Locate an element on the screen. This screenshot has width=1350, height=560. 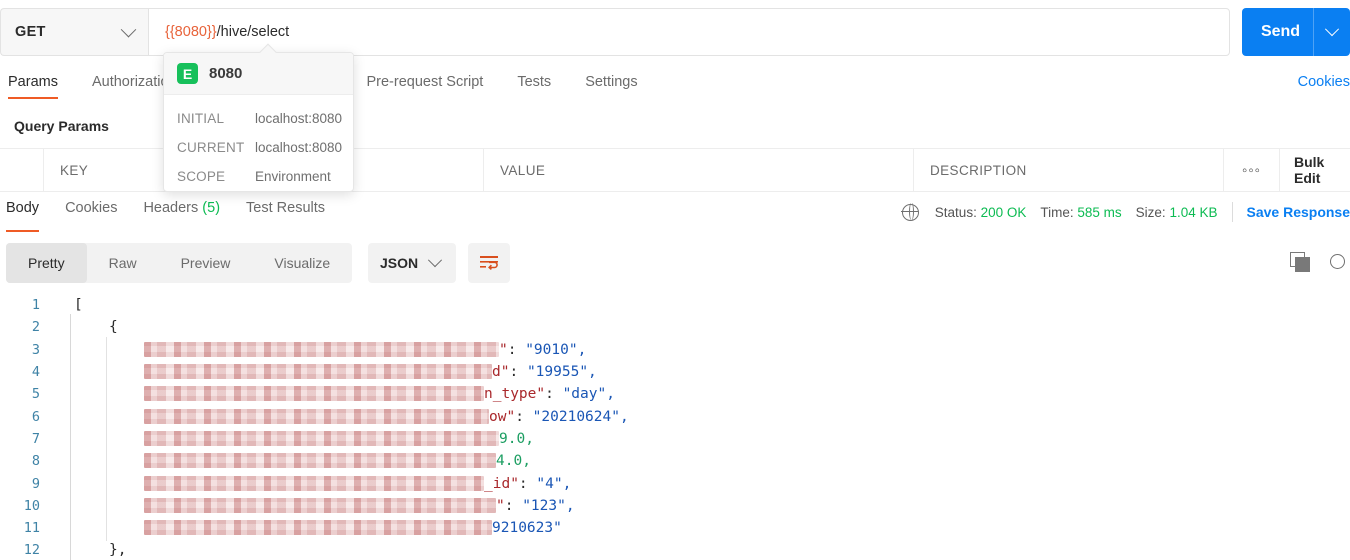
bulk-edit-button: Bulk Edit is located at coordinates (1315, 170).